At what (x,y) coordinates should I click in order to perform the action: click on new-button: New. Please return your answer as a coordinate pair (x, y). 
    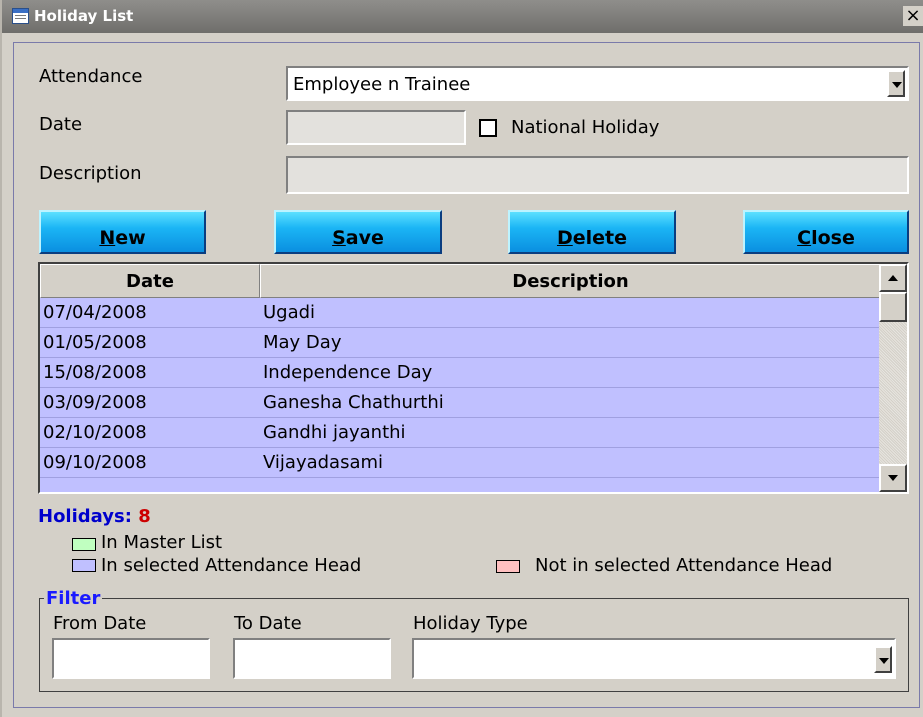
    Looking at the image, I should click on (122, 232).